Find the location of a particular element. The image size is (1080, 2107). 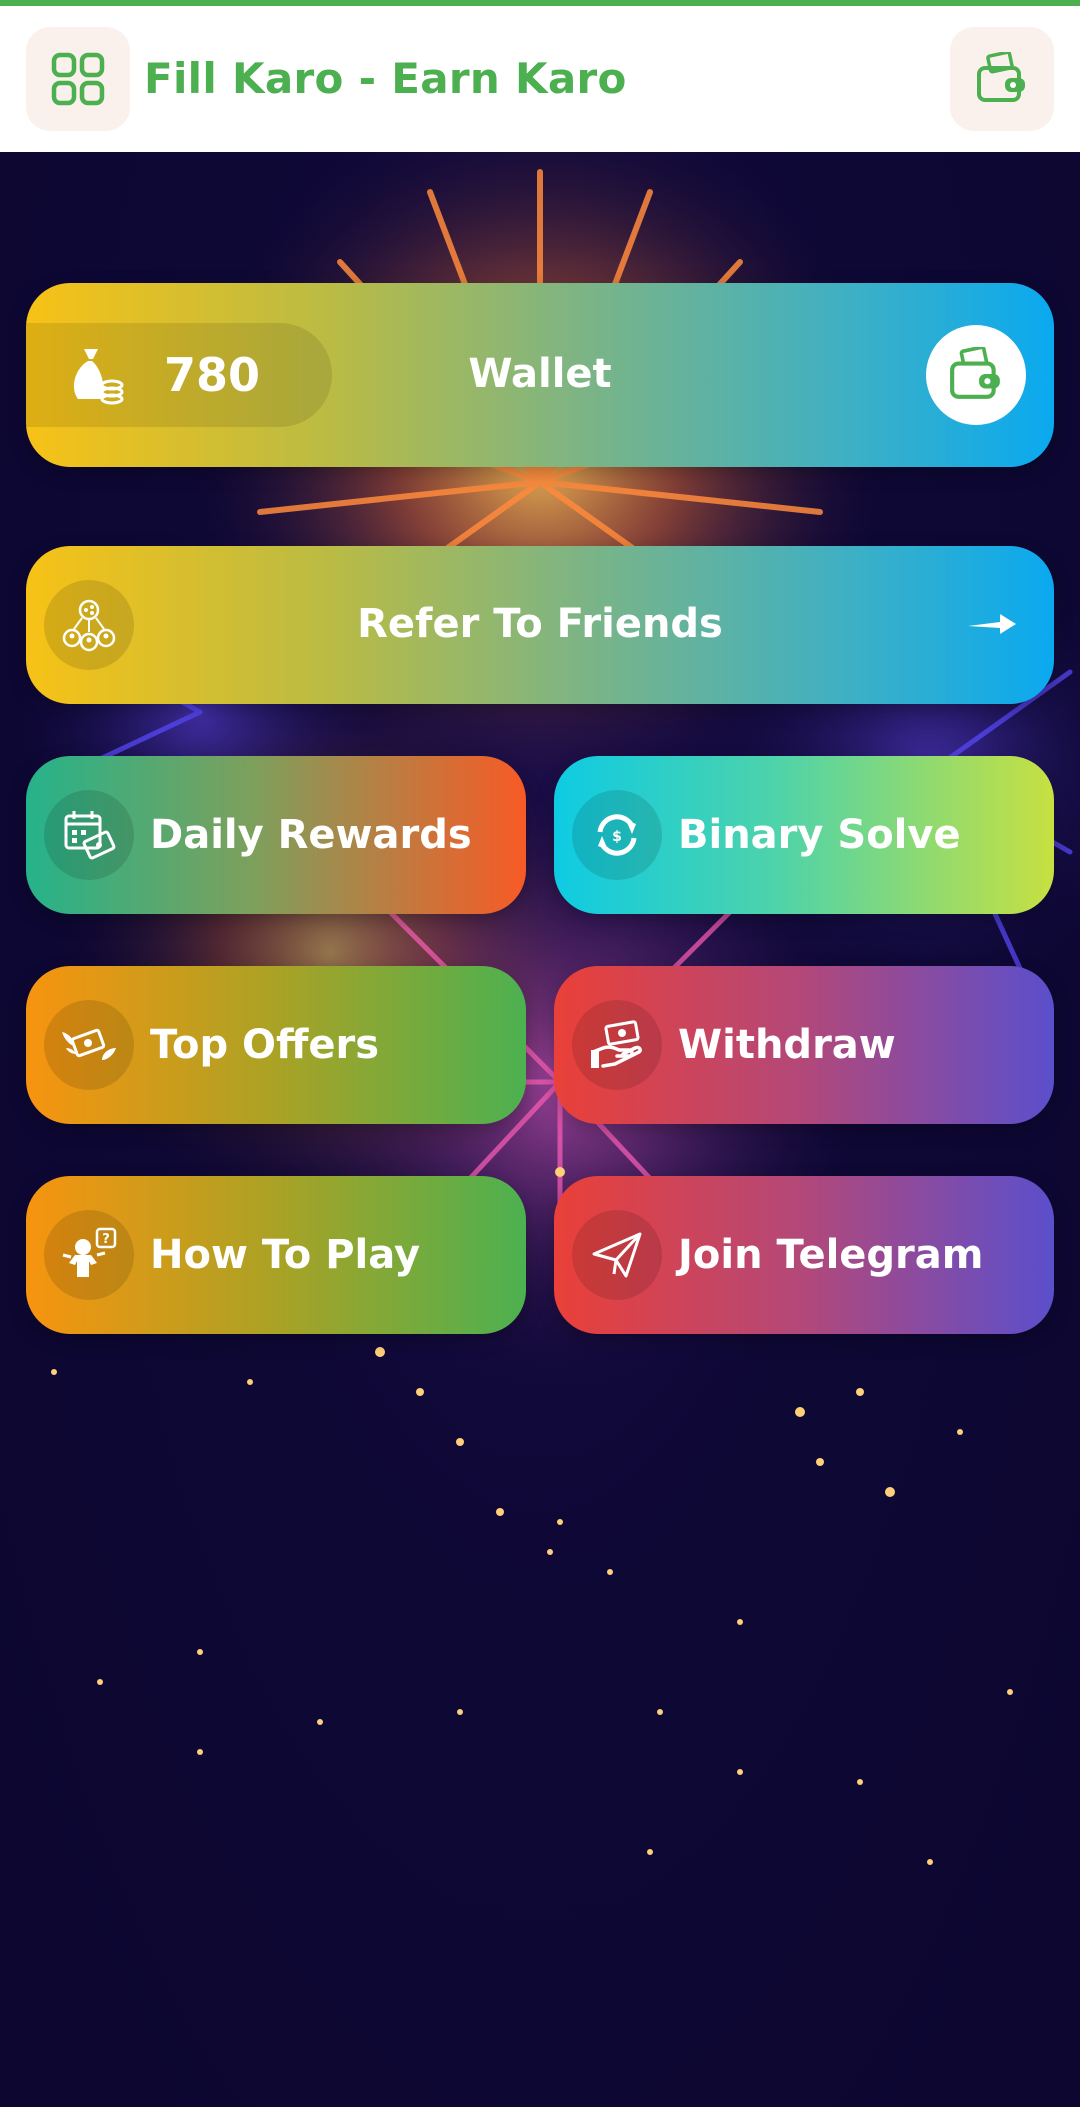

daily-rewards-tile: Daily Rewards is located at coordinates (276, 835).